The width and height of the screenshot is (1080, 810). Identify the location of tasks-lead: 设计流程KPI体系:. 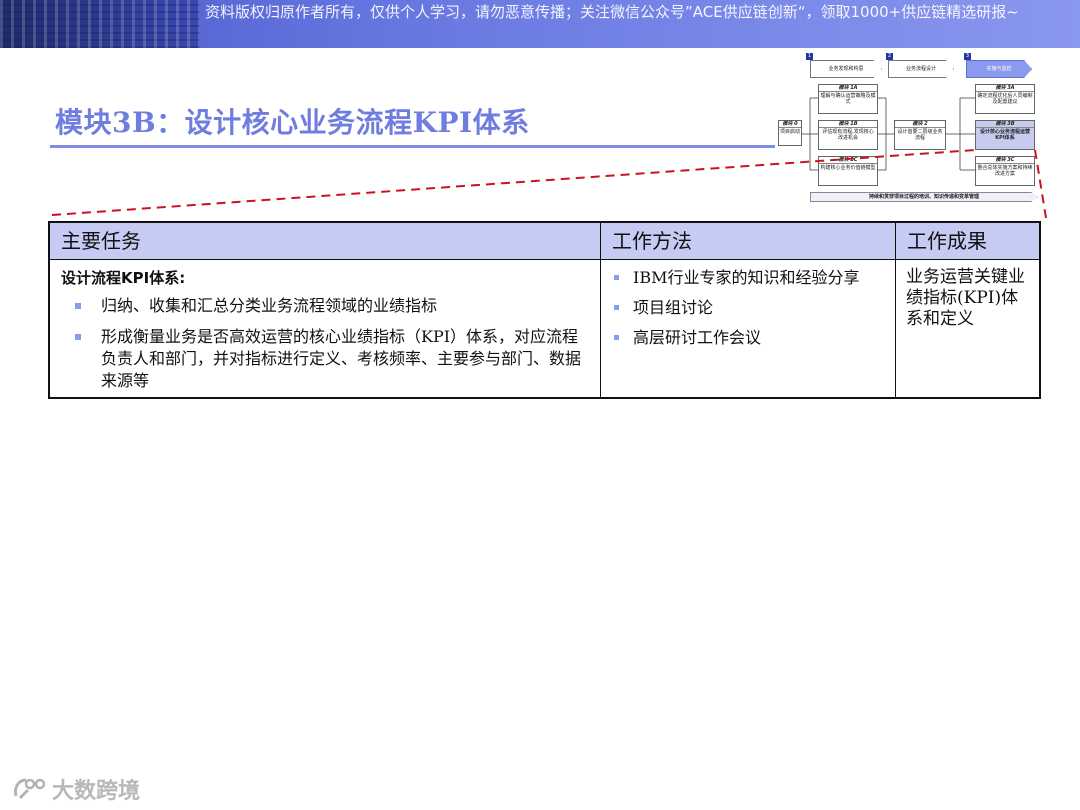
(123, 278).